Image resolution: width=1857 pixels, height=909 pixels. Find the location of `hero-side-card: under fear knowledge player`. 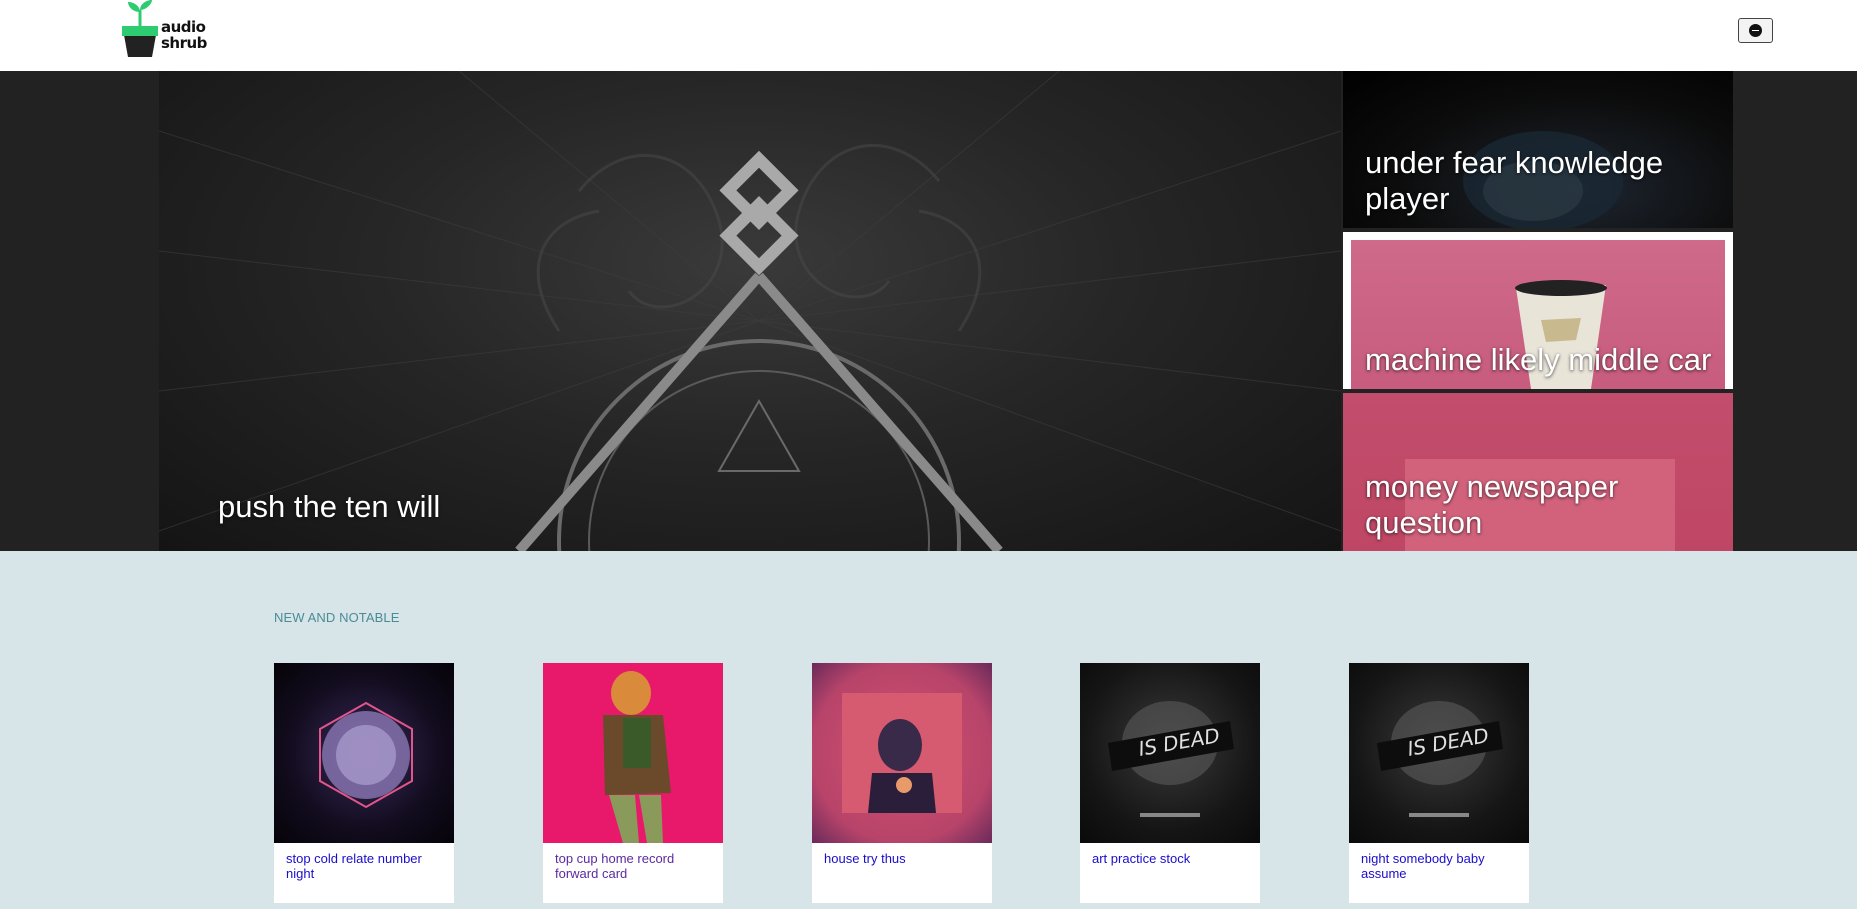

hero-side-card: under fear knowledge player is located at coordinates (1538, 149).